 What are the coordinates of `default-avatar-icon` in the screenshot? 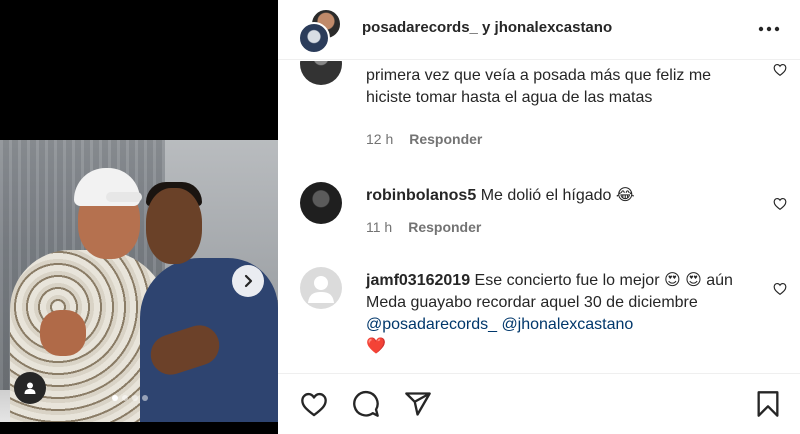 It's located at (321, 289).